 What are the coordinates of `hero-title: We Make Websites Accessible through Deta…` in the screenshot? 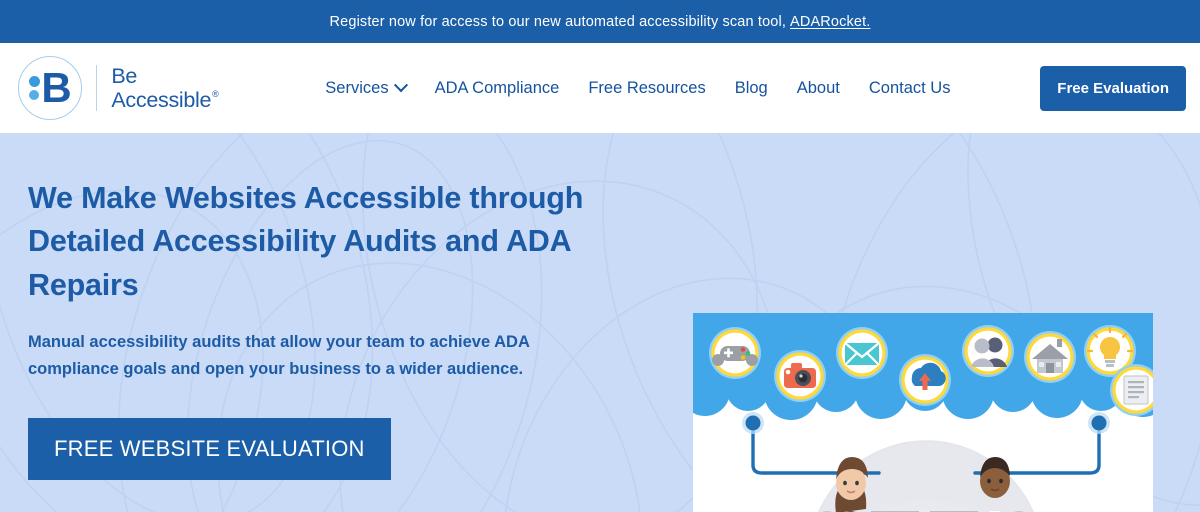 It's located at (306, 241).